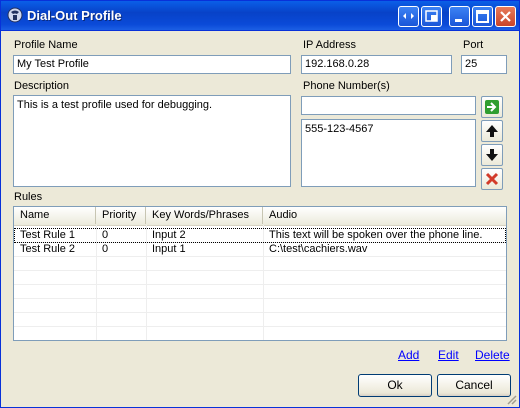 This screenshot has height=408, width=520. Describe the element at coordinates (458, 20) in the screenshot. I see `minimize-icon` at that location.